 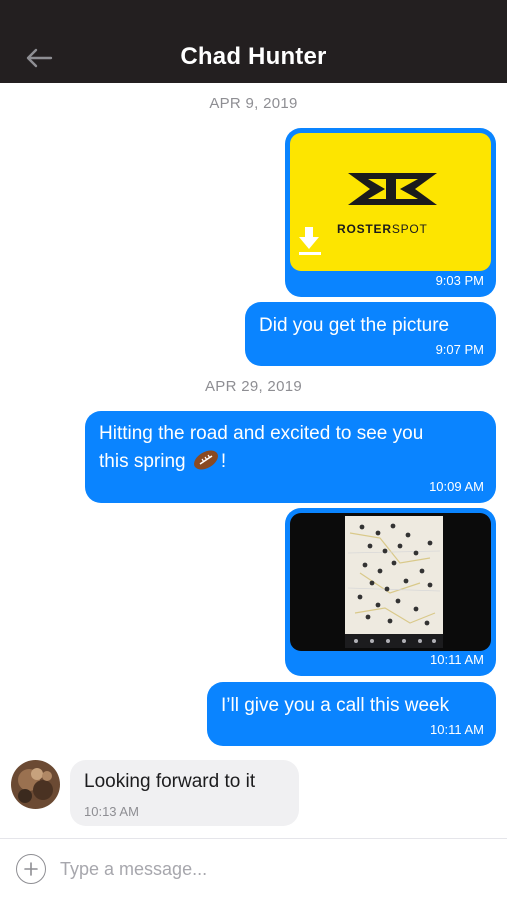 What do you see at coordinates (459, 280) in the screenshot?
I see `message-time: 9:03 PM` at bounding box center [459, 280].